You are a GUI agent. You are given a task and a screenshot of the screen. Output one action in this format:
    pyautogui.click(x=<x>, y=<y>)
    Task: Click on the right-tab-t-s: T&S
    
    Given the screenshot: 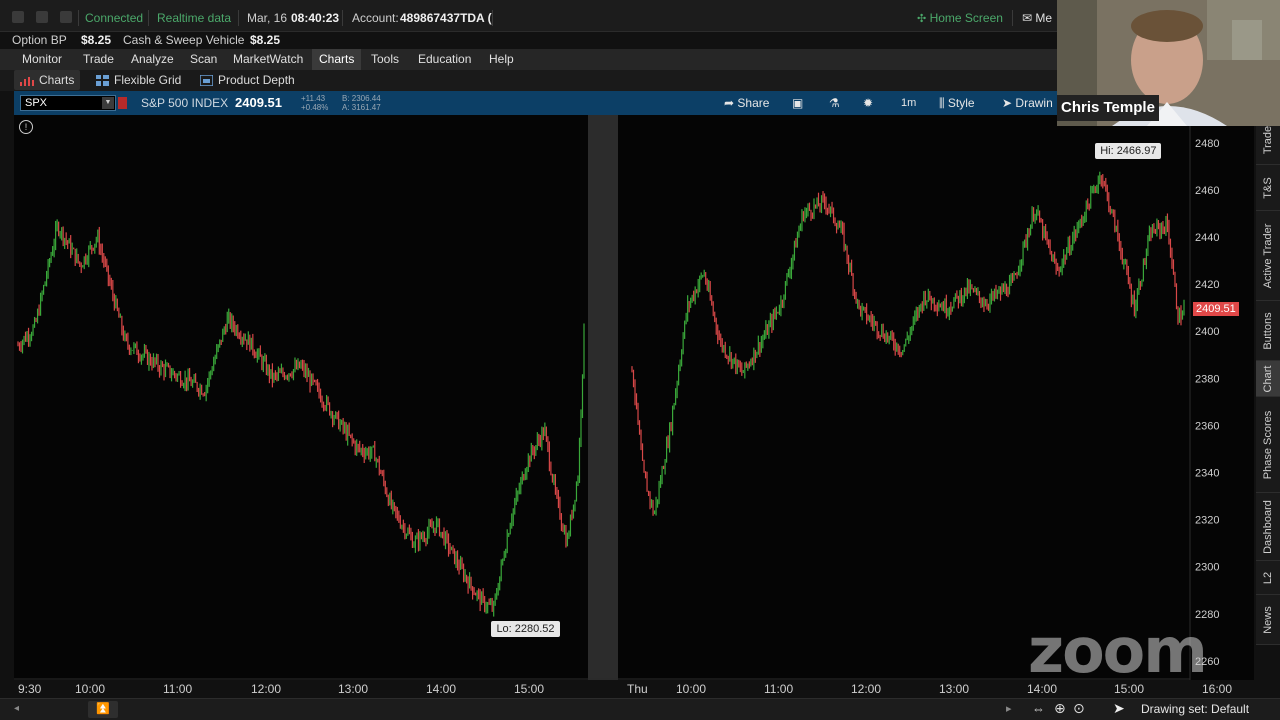 What is the action you would take?
    pyautogui.click(x=1268, y=188)
    